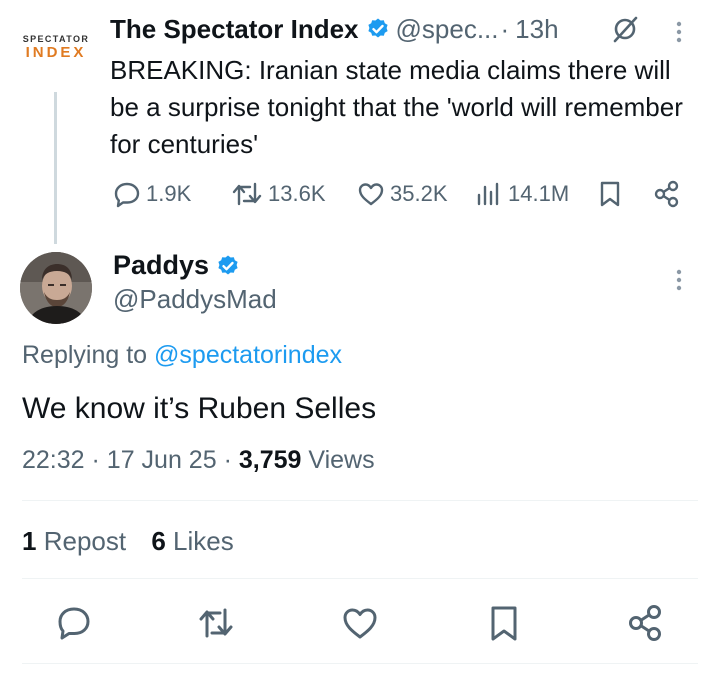 The image size is (702, 676). I want to click on parent-views-button: 14.1M, so click(521, 194).